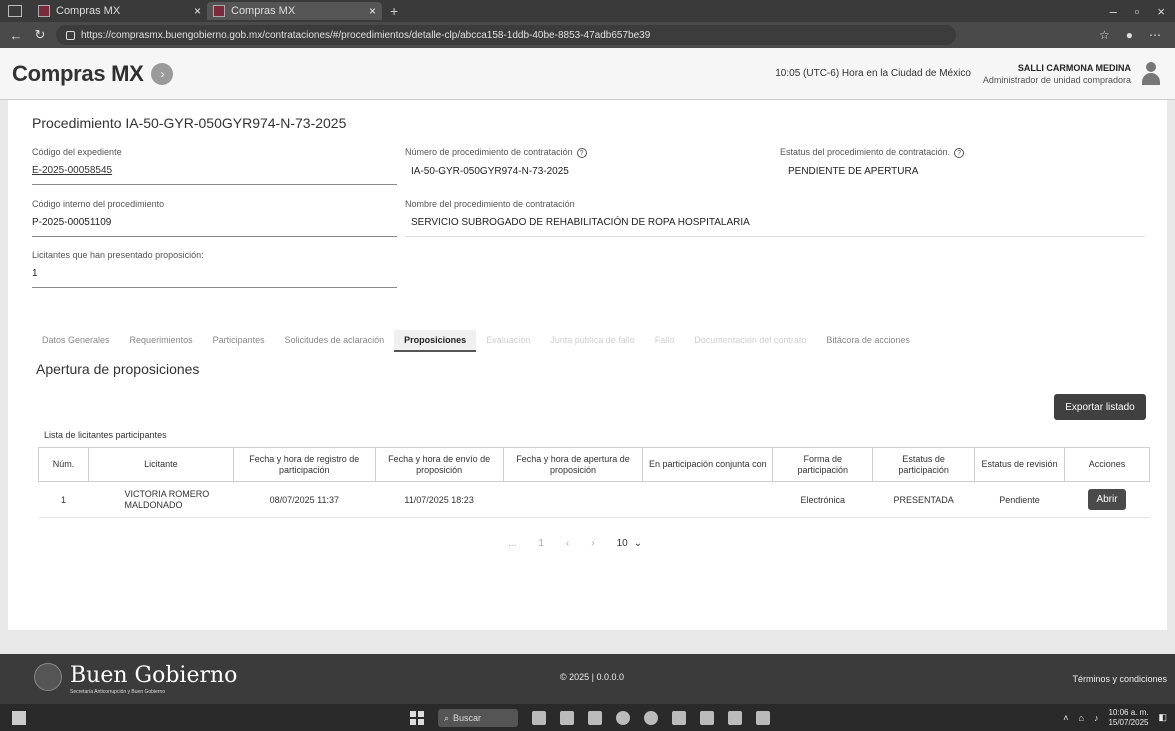 Image resolution: width=1175 pixels, height=731 pixels. What do you see at coordinates (679, 718) in the screenshot?
I see `mail-icon` at bounding box center [679, 718].